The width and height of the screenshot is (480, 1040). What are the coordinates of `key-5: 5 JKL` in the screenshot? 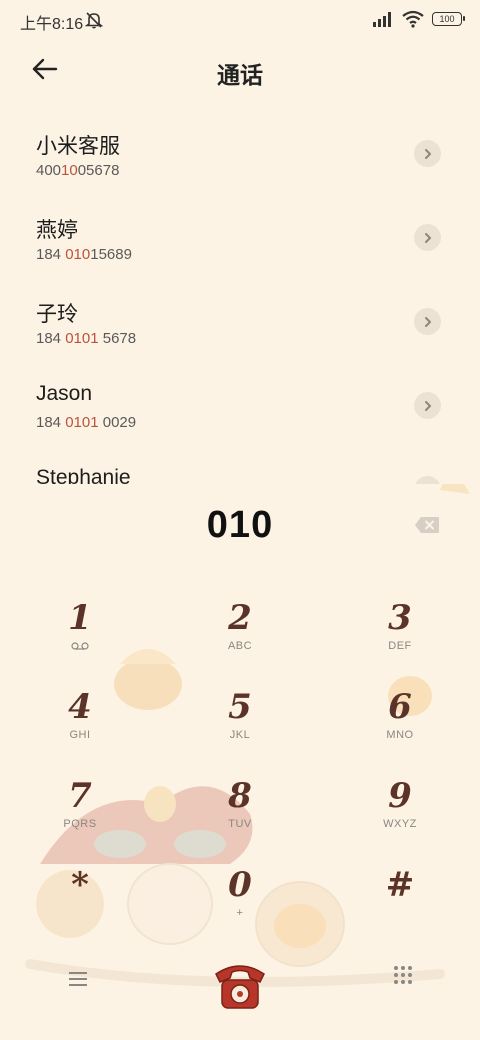 It's located at (240, 727).